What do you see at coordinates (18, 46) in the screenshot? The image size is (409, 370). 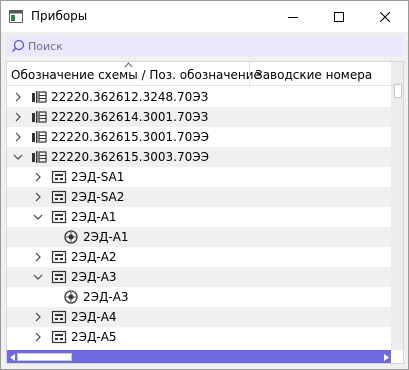 I see `search-icon` at bounding box center [18, 46].